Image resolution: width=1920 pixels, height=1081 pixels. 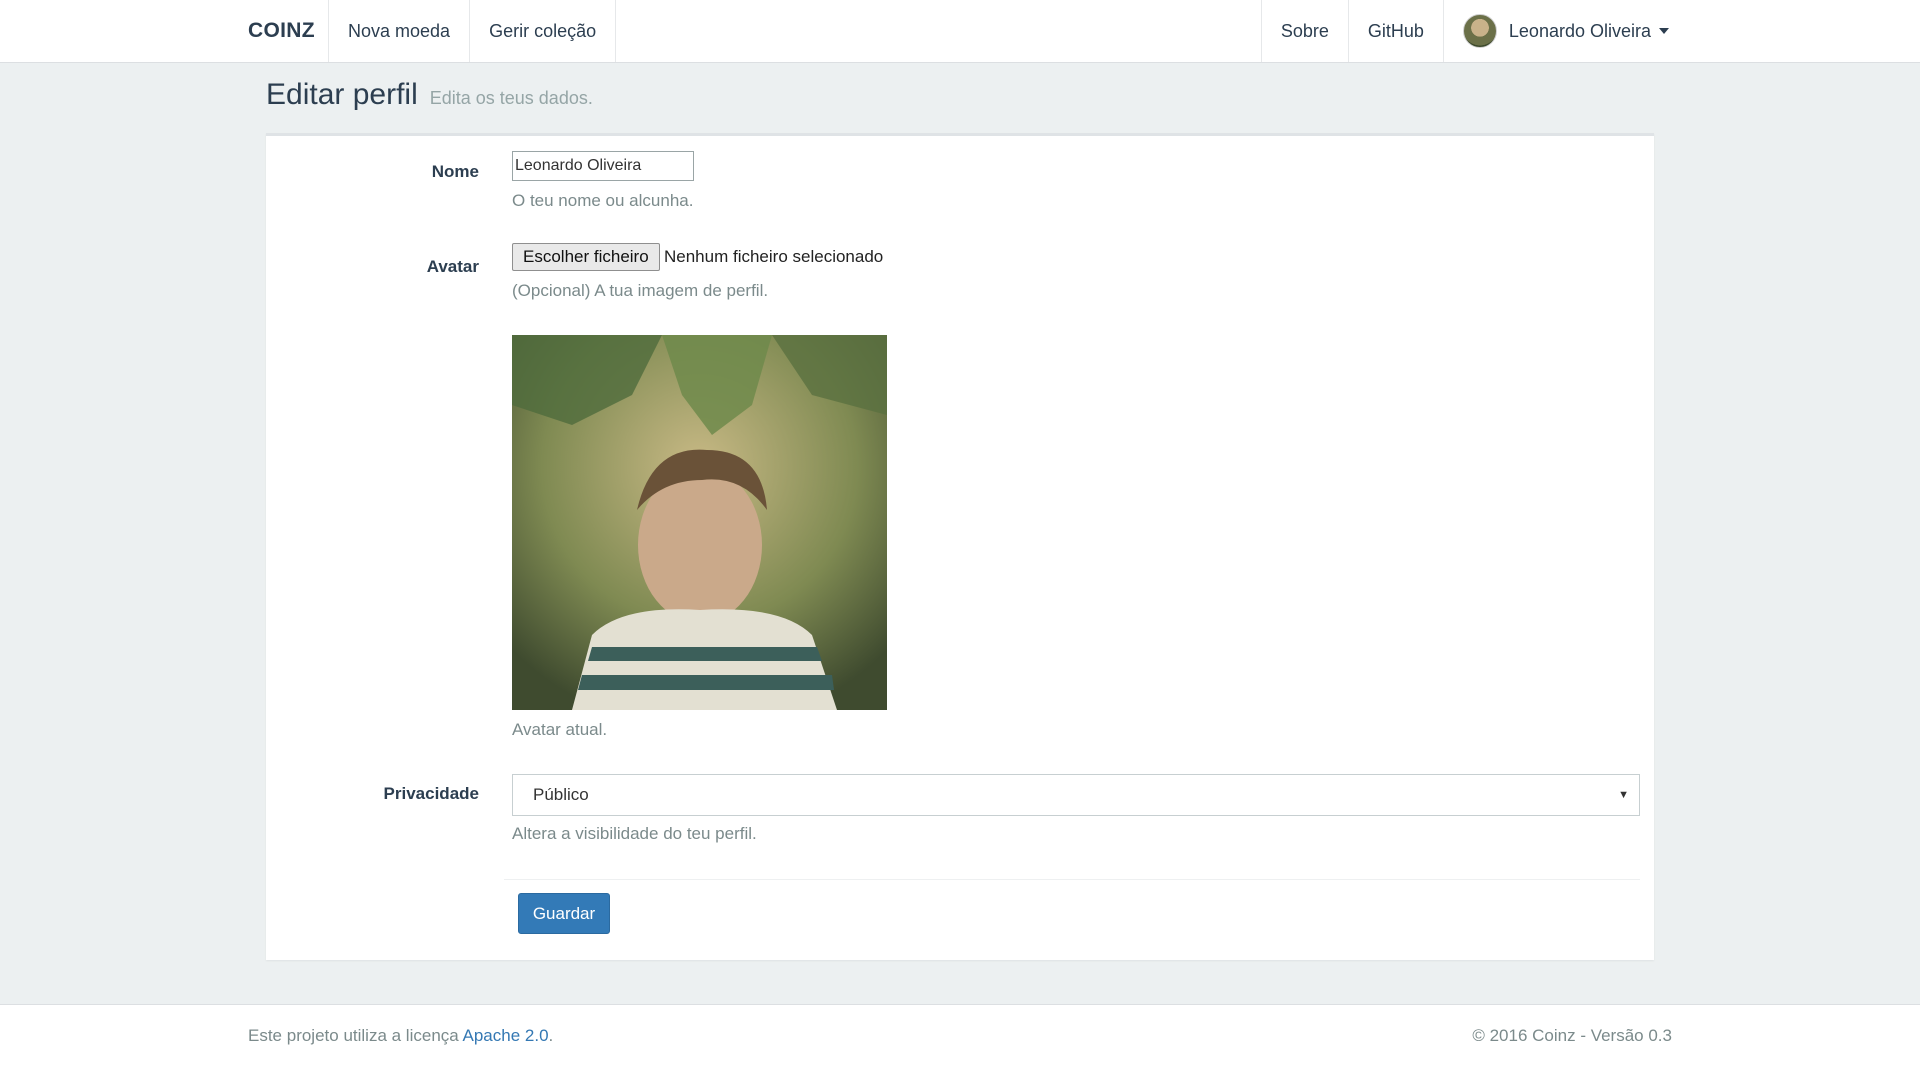 What do you see at coordinates (564, 913) in the screenshot?
I see `save-button: Guardar` at bounding box center [564, 913].